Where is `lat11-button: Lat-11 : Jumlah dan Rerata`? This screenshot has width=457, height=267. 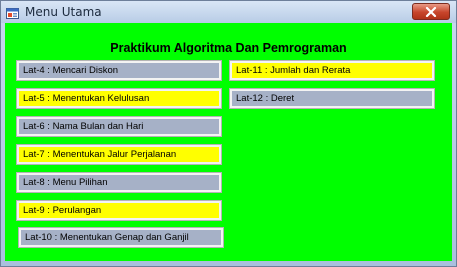 lat11-button: Lat-11 : Jumlah dan Rerata is located at coordinates (332, 70).